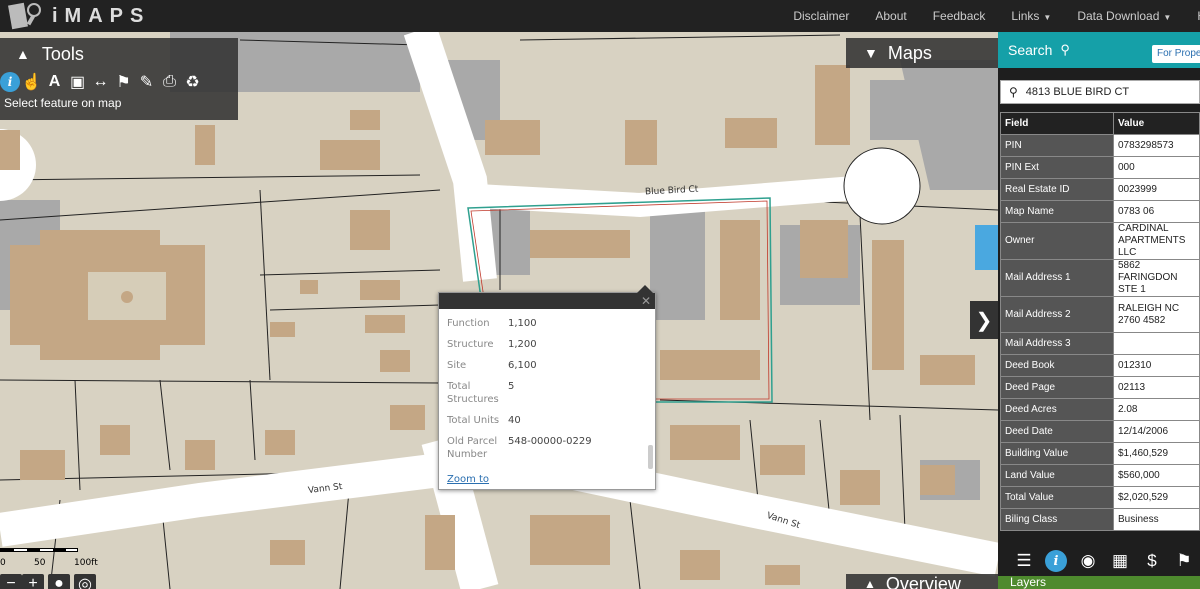  Describe the element at coordinates (1100, 123) in the screenshot. I see `table-header-row: Field Value` at that location.